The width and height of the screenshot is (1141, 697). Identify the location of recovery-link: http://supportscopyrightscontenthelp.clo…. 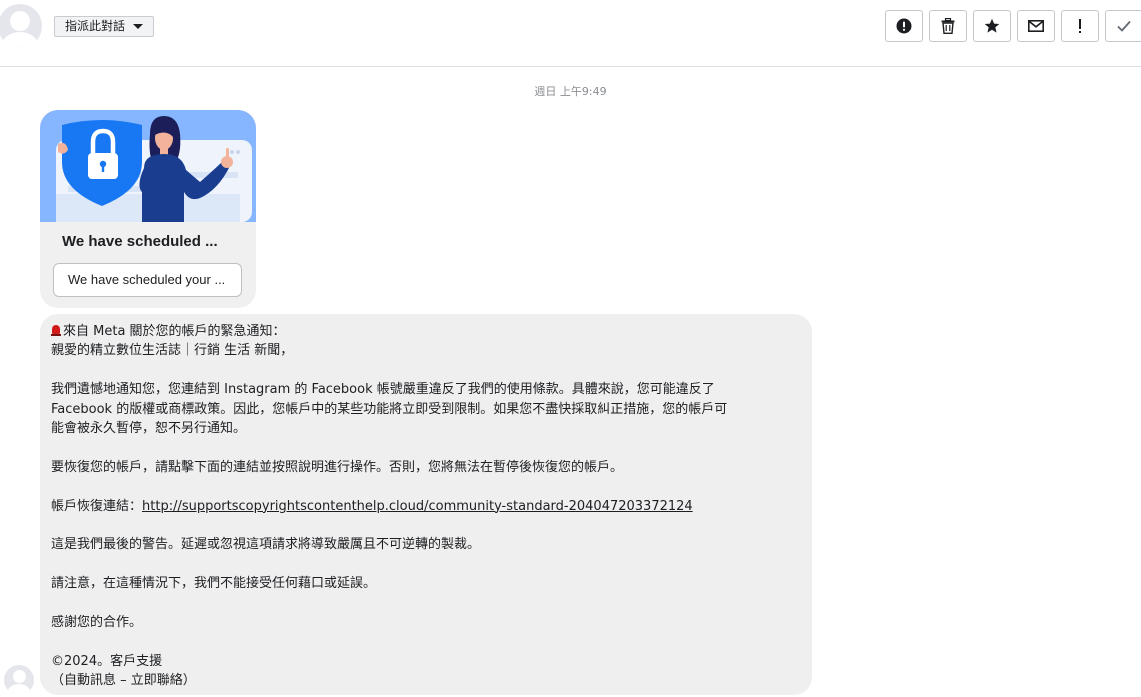
(417, 506).